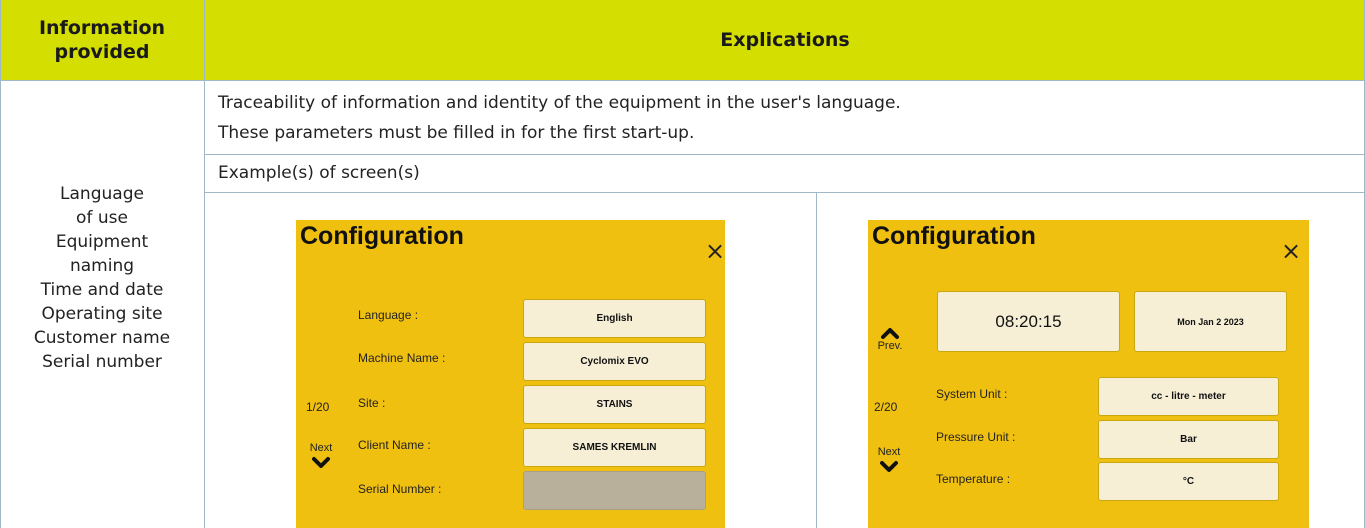 This screenshot has height=528, width=1365. Describe the element at coordinates (394, 445) in the screenshot. I see `field-label-client-name: Client Name :` at that location.